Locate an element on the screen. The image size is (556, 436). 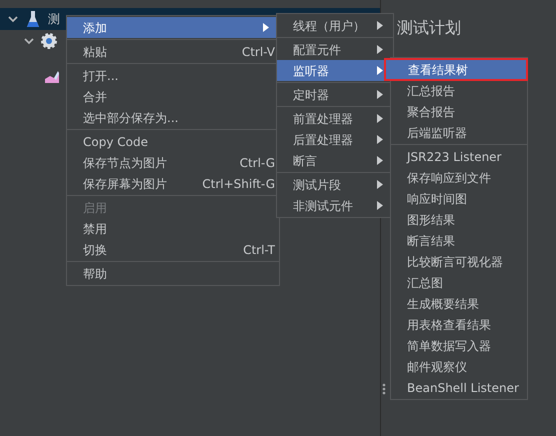
panel-title: 测试计划 is located at coordinates (429, 28).